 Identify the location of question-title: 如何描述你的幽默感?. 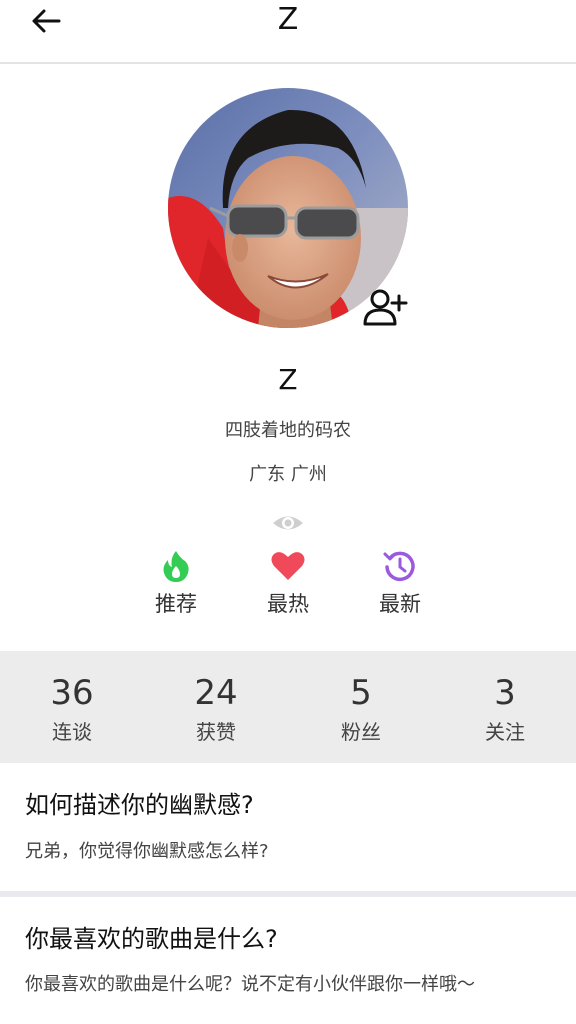
(139, 805).